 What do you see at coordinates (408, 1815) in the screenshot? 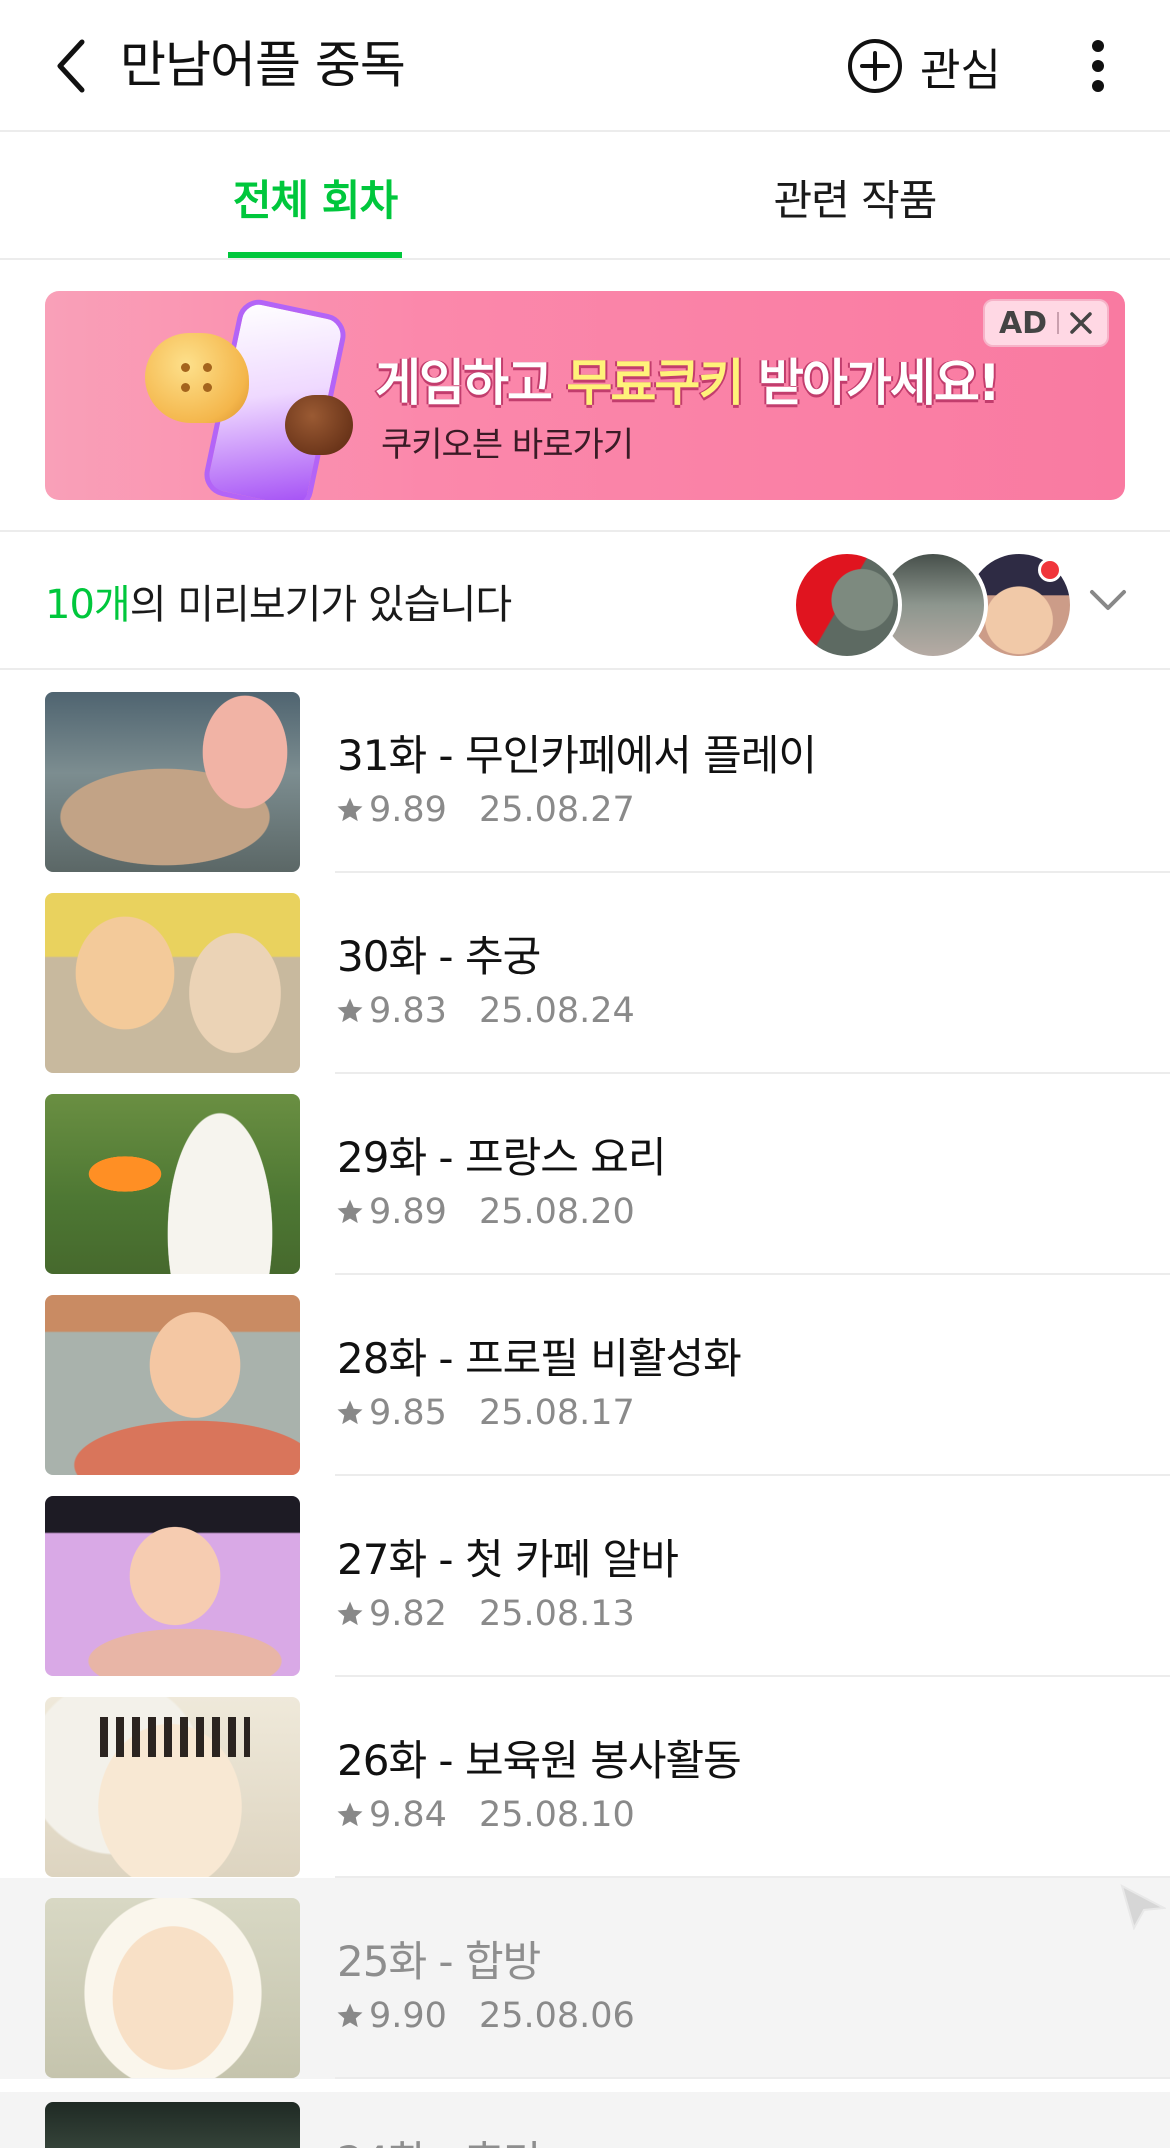
I see `episode-rating: 9.84` at bounding box center [408, 1815].